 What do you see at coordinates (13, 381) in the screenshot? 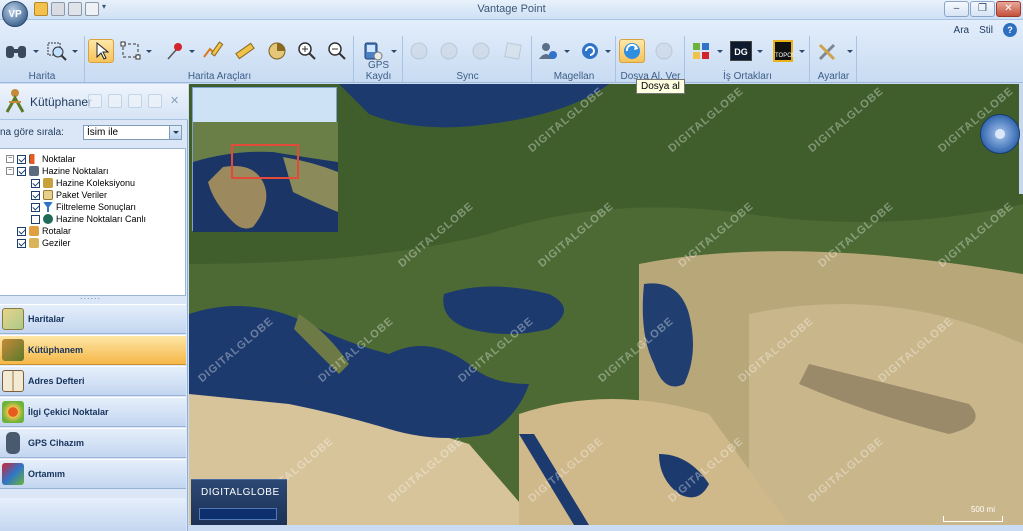
I see `address-book-icon` at bounding box center [13, 381].